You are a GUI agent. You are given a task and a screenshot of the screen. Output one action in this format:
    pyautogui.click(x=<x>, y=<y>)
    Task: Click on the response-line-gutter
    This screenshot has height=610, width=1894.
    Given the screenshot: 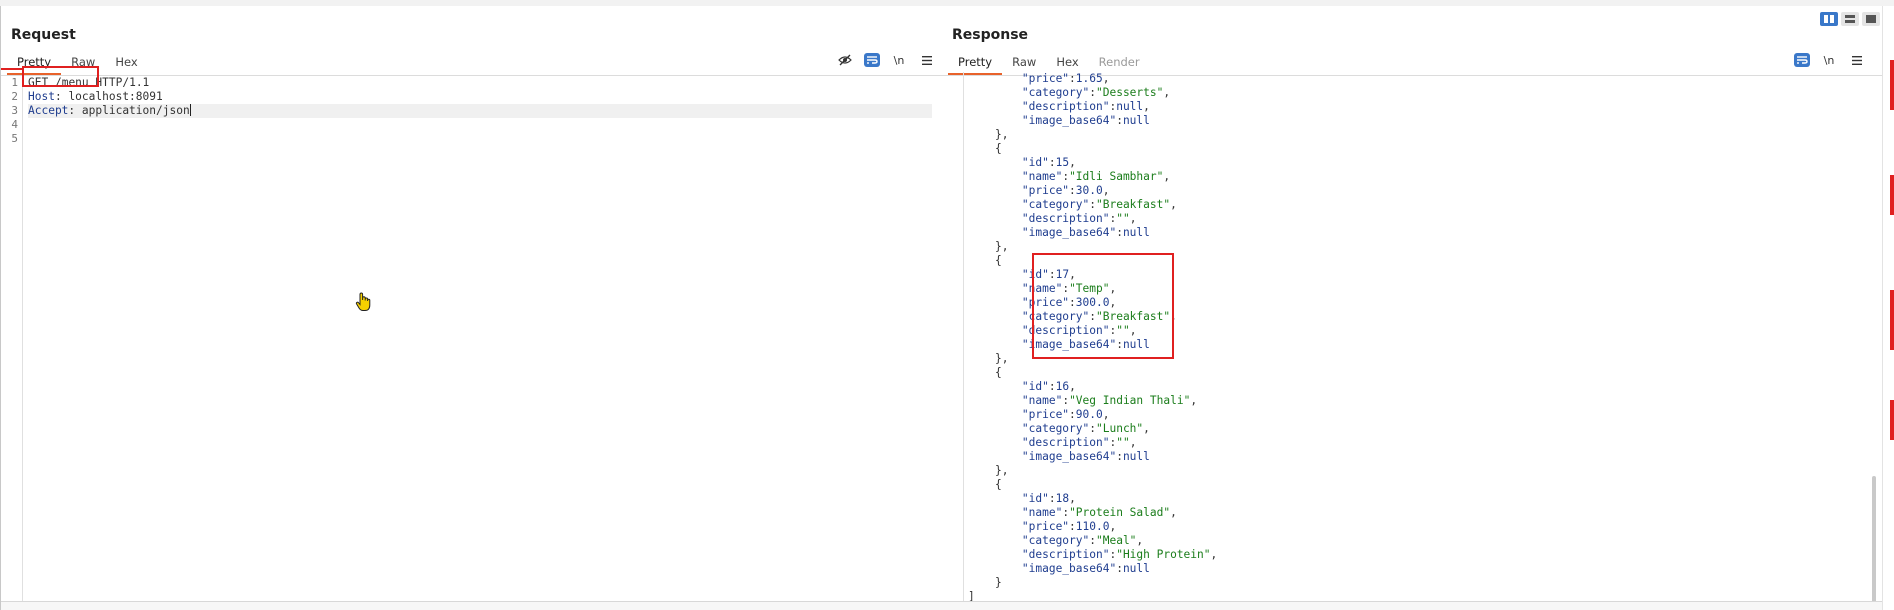 What is the action you would take?
    pyautogui.click(x=953, y=337)
    